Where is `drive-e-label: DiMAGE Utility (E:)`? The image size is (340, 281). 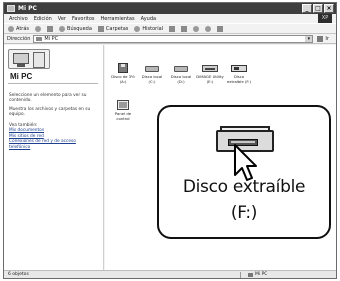
drive-e-label: DiMAGE Utility (E:) is located at coordinates (210, 79).